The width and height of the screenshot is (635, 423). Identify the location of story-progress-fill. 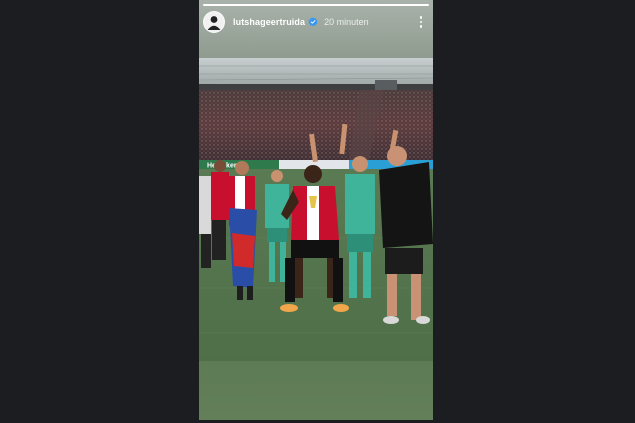
(316, 5).